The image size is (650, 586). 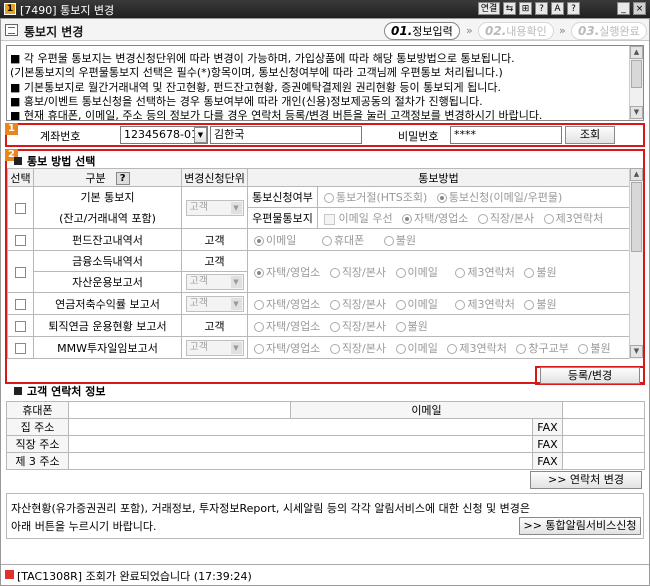 I want to click on page-title: 통보지 변경, so click(x=54, y=32).